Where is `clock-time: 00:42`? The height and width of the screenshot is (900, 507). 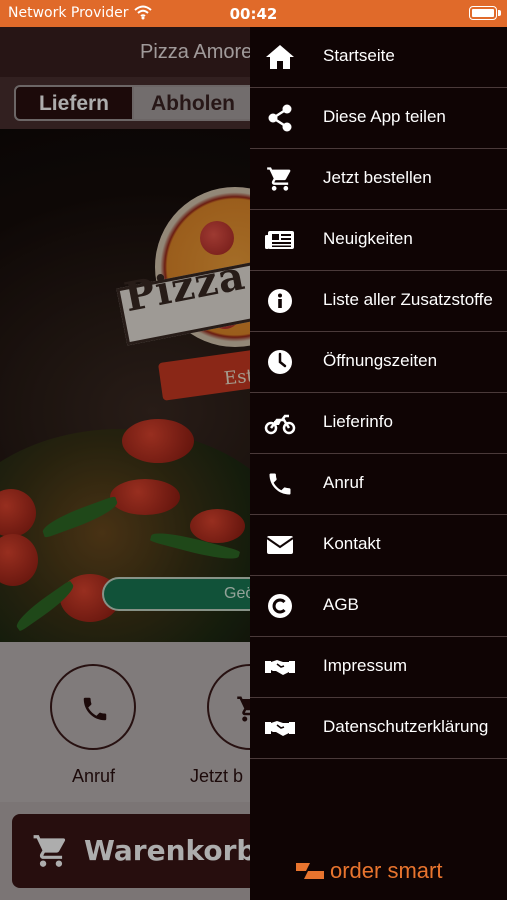 clock-time: 00:42 is located at coordinates (253, 14).